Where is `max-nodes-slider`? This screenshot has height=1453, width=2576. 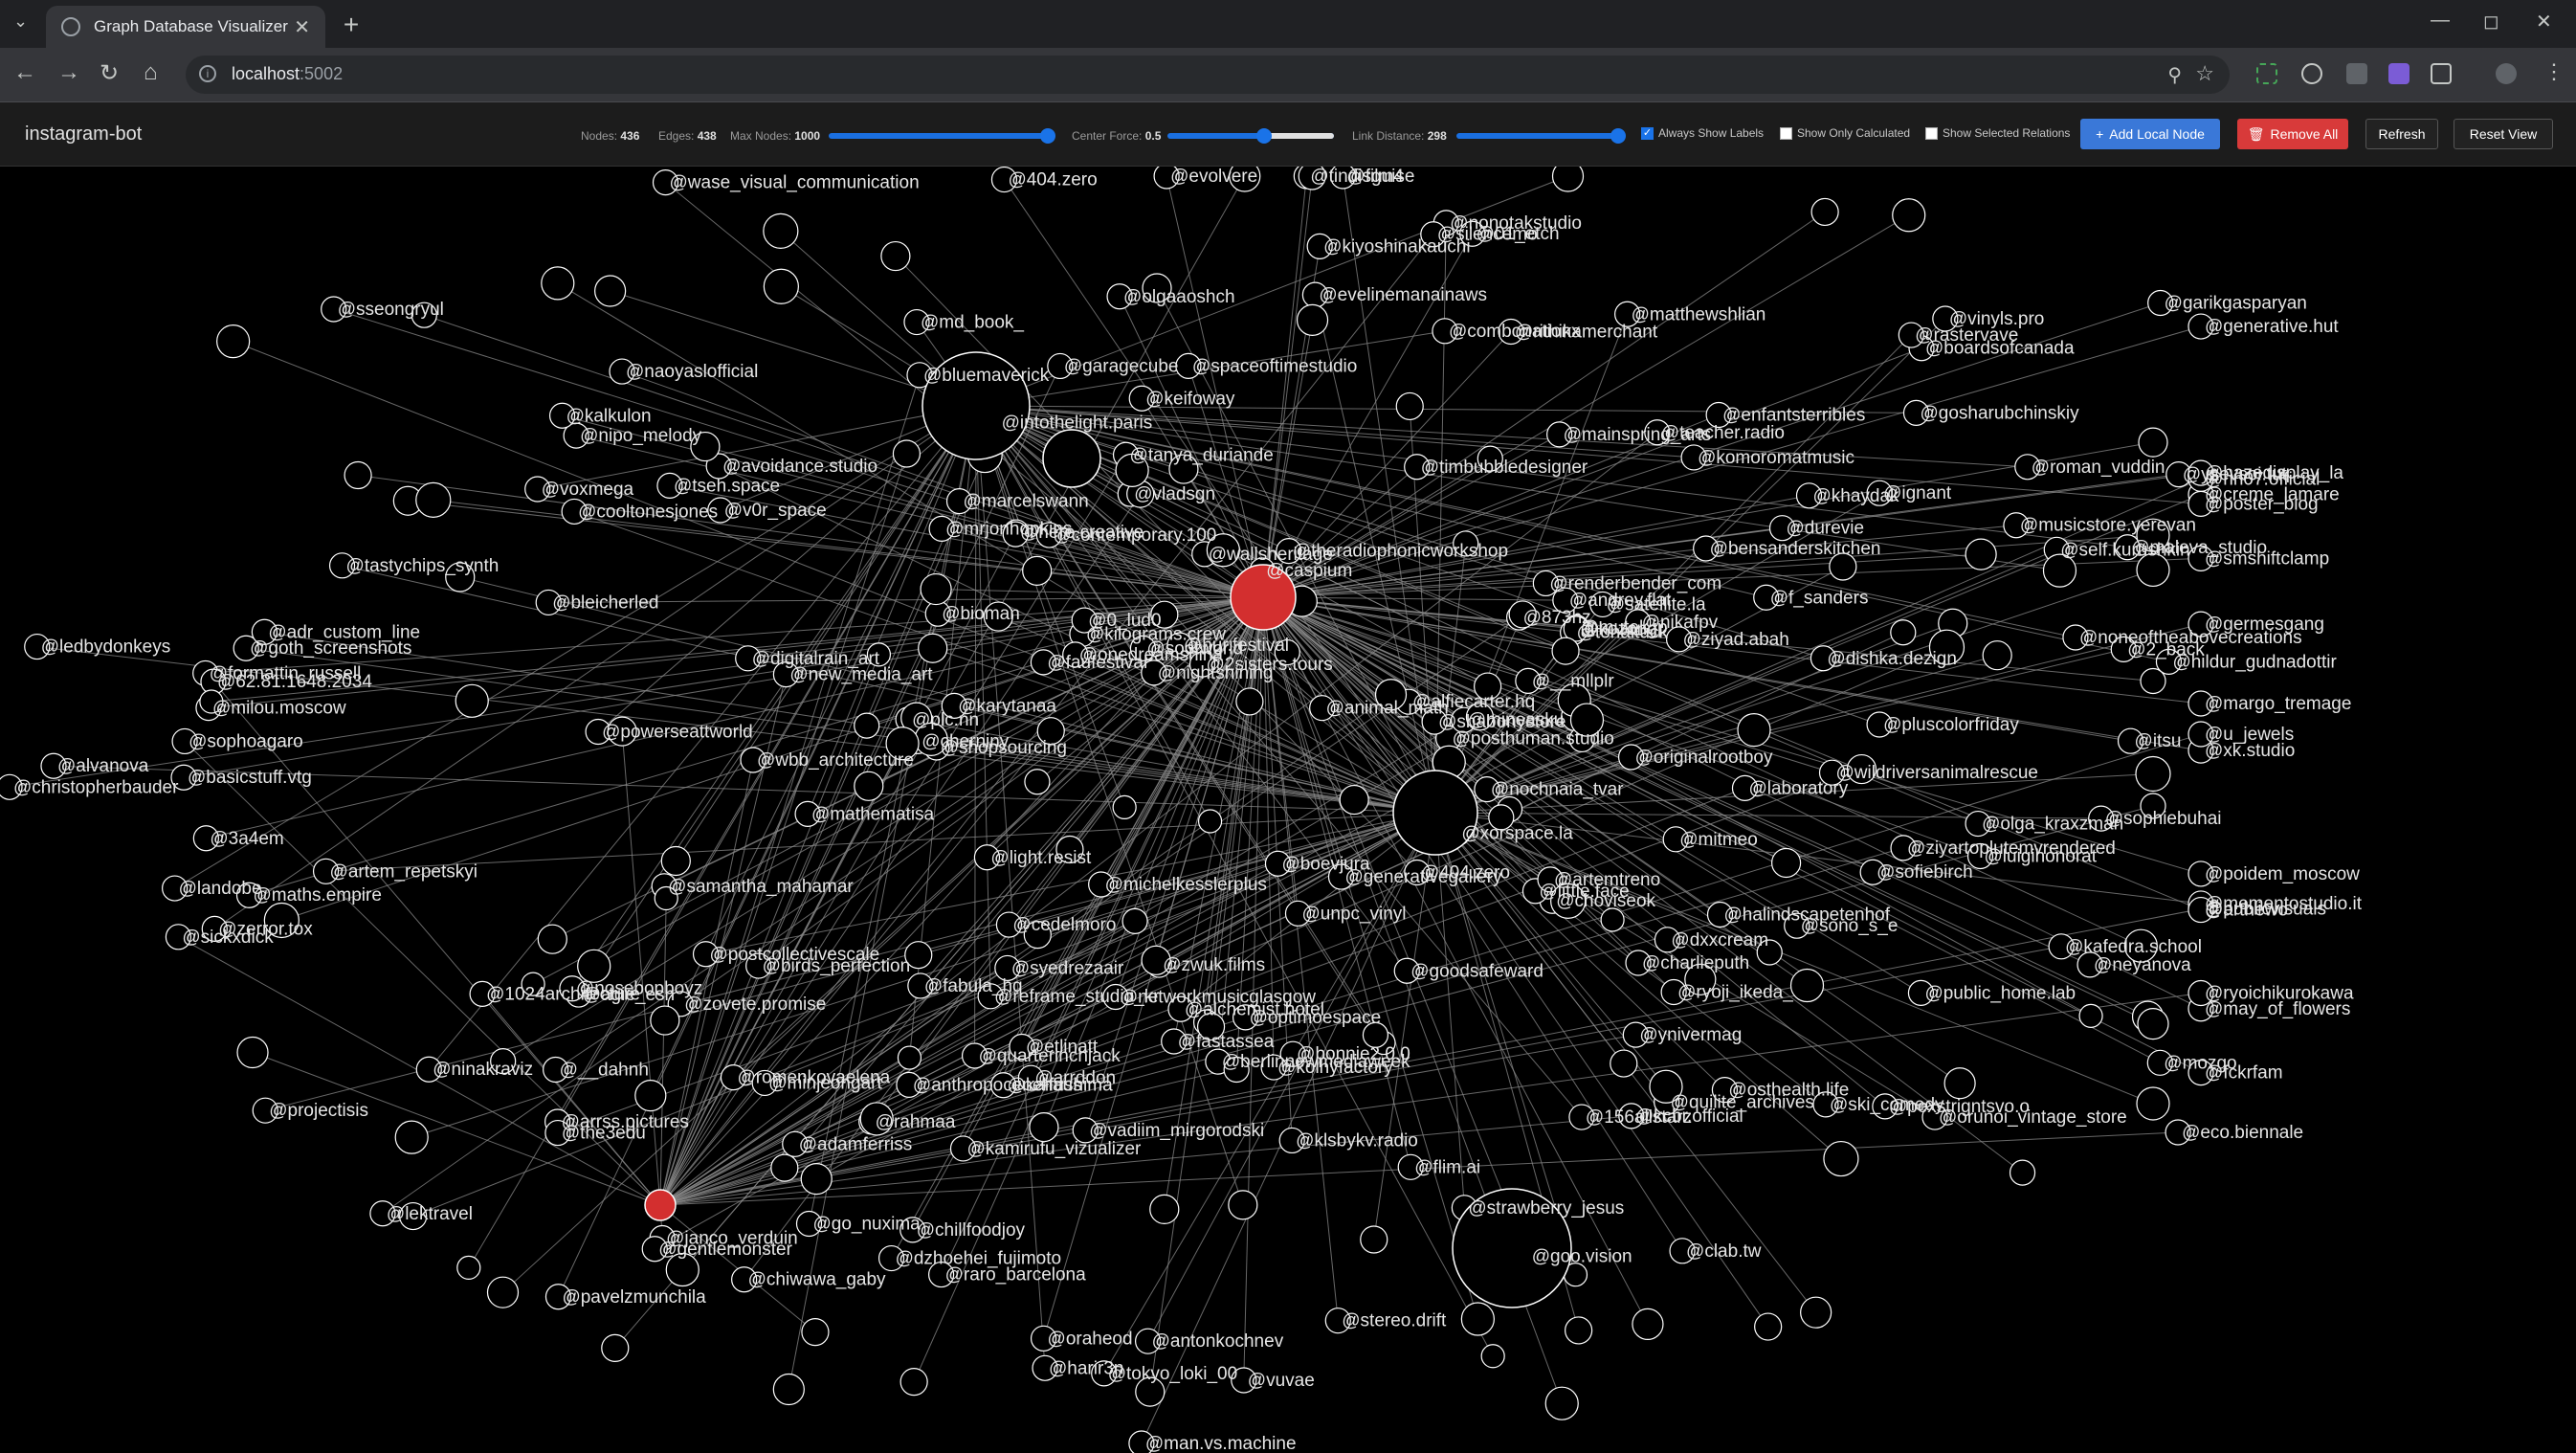 max-nodes-slider is located at coordinates (942, 136).